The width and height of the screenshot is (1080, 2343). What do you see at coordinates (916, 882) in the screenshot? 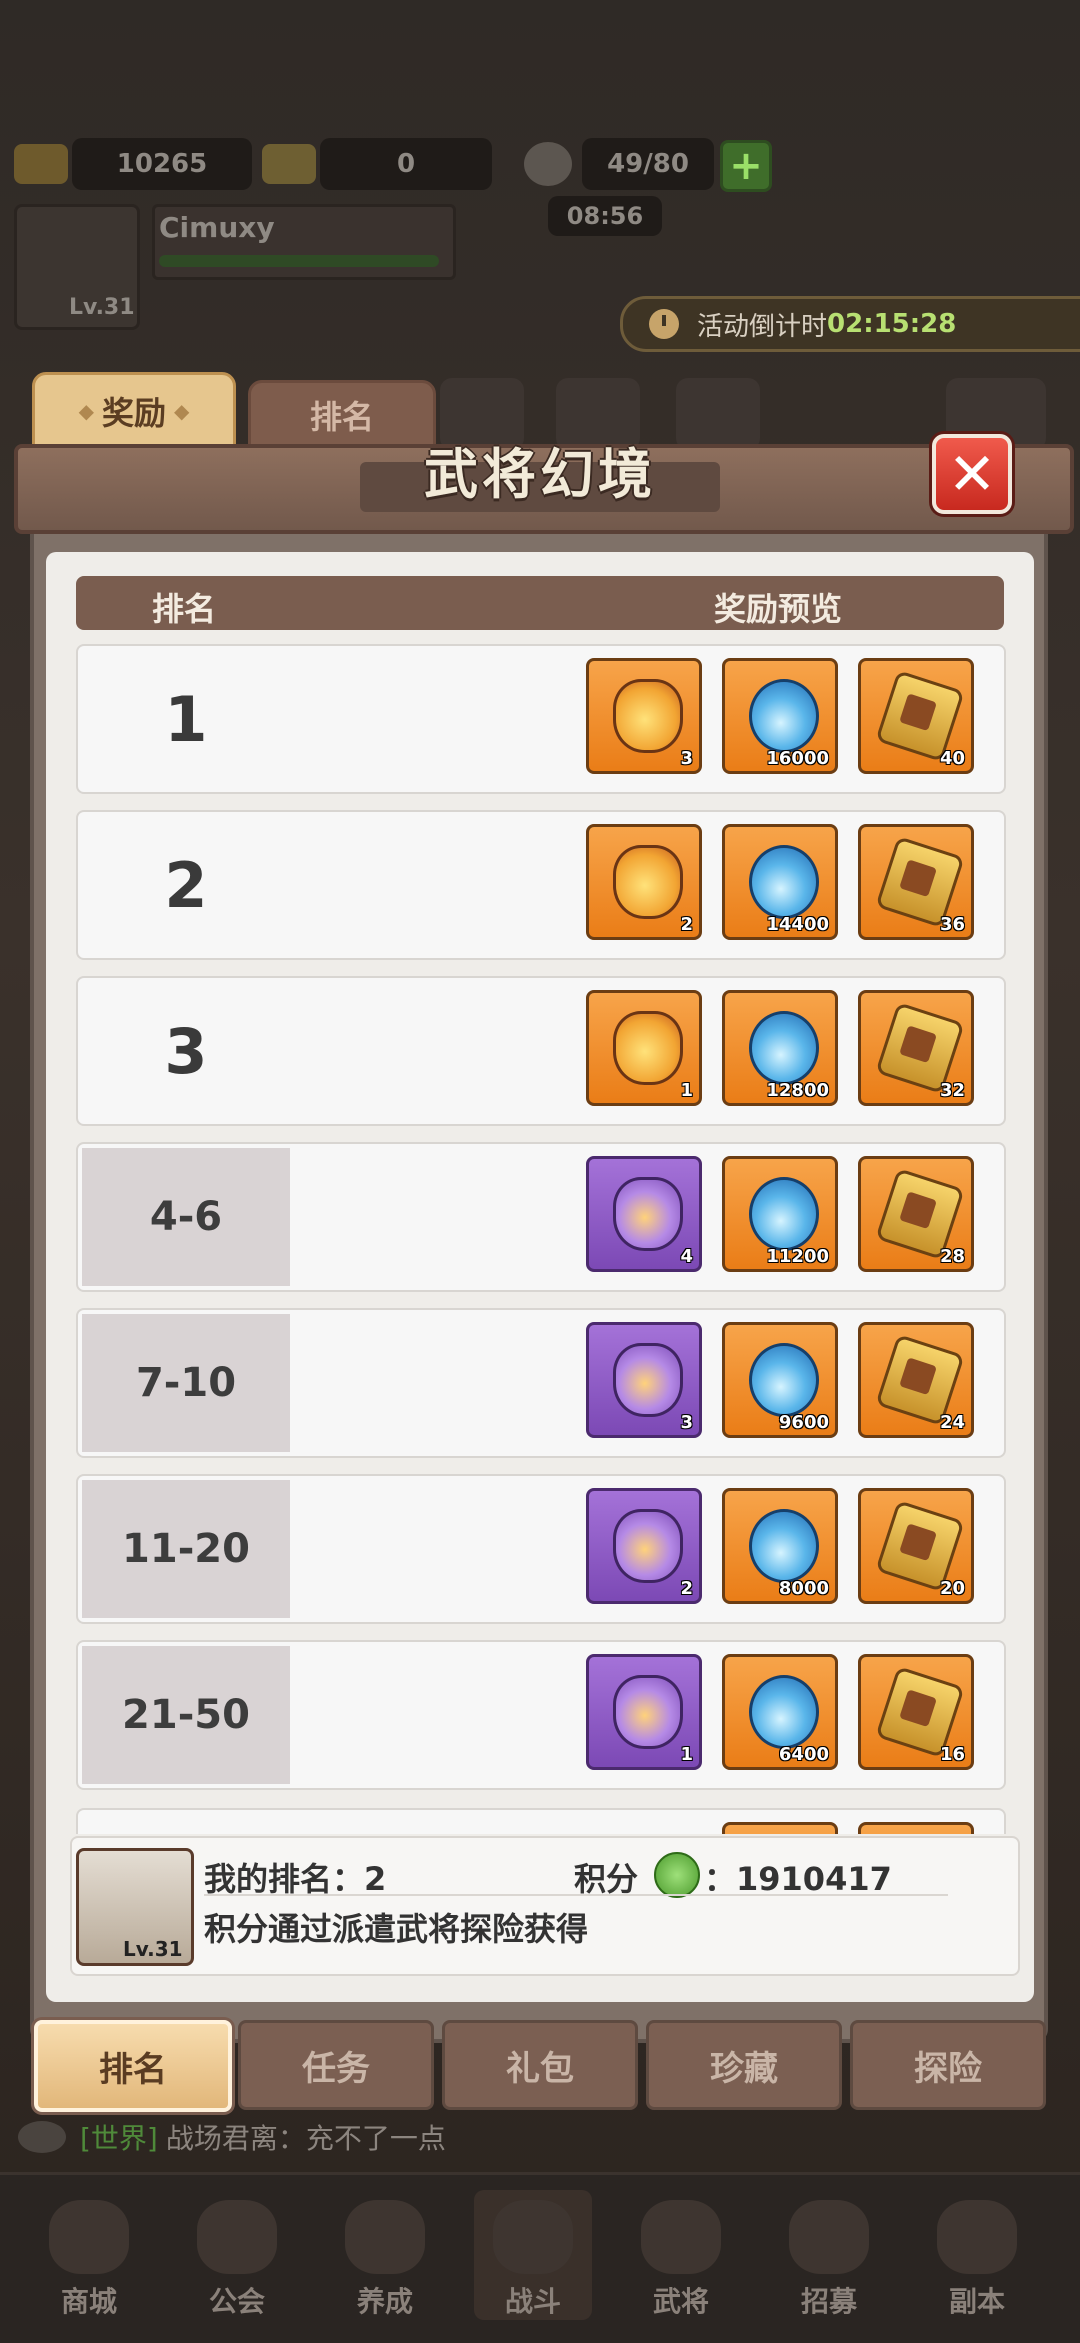
I see `token-item: 36` at bounding box center [916, 882].